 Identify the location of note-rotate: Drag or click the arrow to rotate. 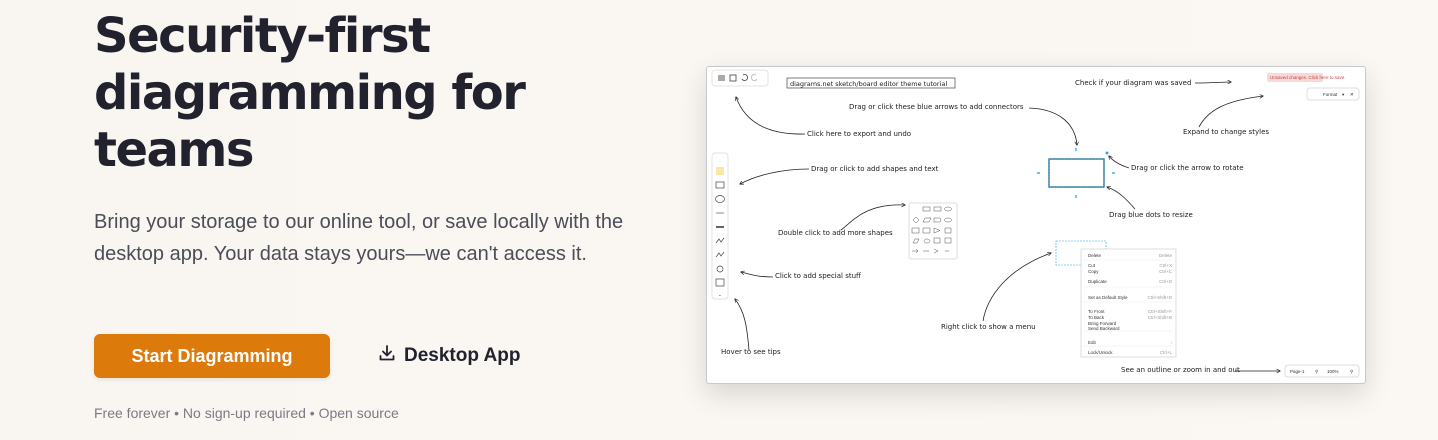
(1187, 168).